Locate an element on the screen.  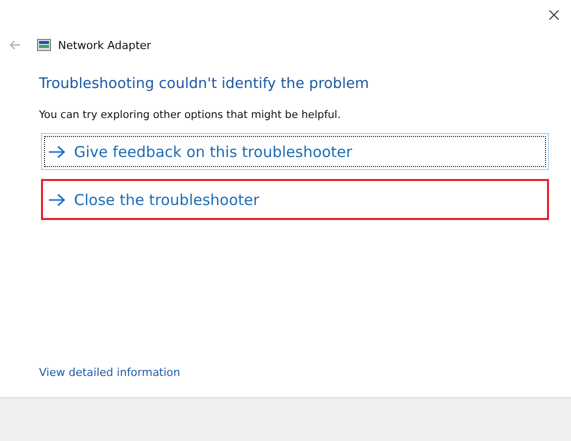
window-title: Network Adapter is located at coordinates (105, 45).